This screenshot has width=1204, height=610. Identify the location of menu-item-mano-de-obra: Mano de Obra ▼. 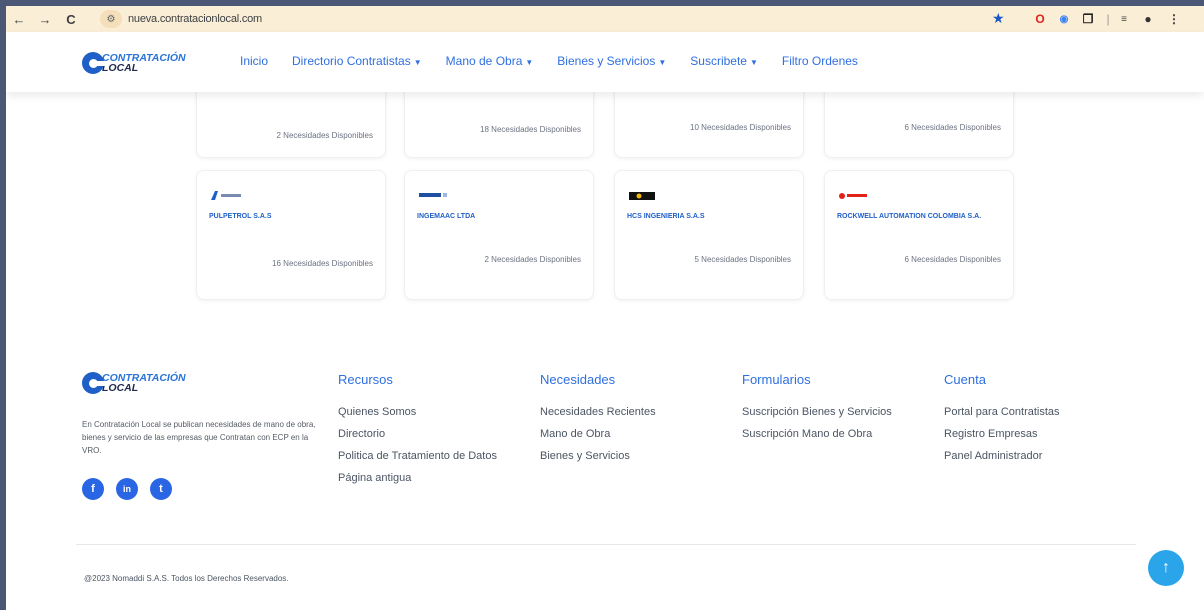
(490, 61).